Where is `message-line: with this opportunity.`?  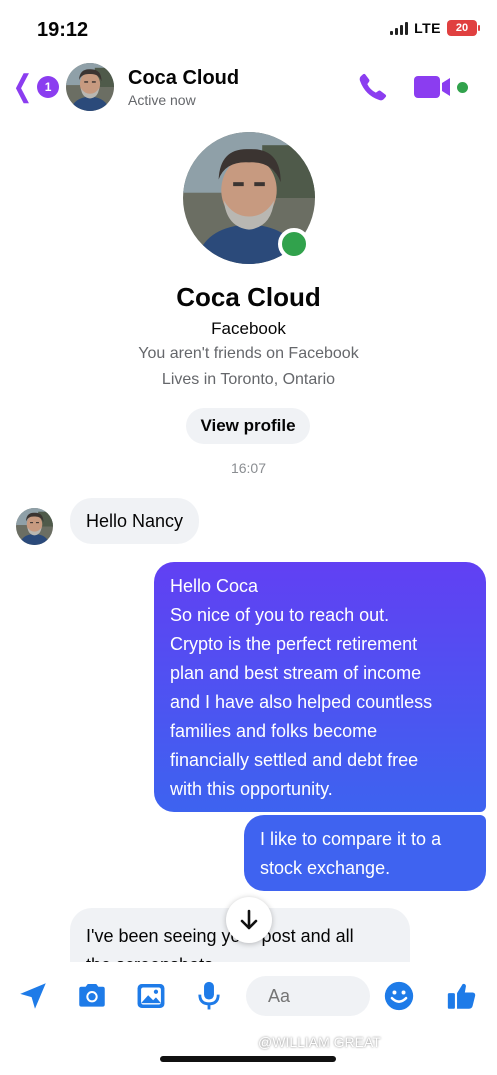
message-line: with this opportunity. is located at coordinates (251, 789).